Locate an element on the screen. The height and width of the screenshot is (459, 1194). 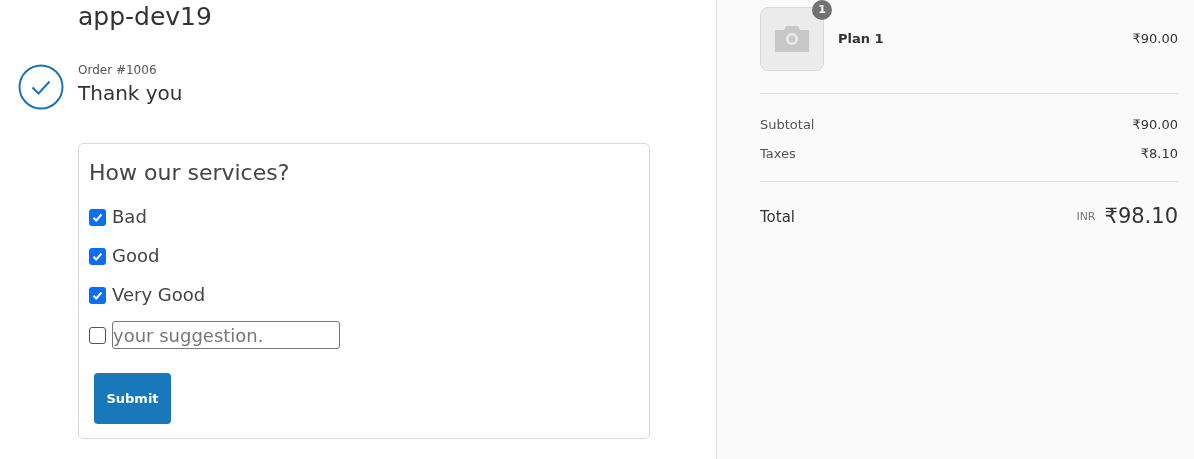
option-label: Good is located at coordinates (136, 256).